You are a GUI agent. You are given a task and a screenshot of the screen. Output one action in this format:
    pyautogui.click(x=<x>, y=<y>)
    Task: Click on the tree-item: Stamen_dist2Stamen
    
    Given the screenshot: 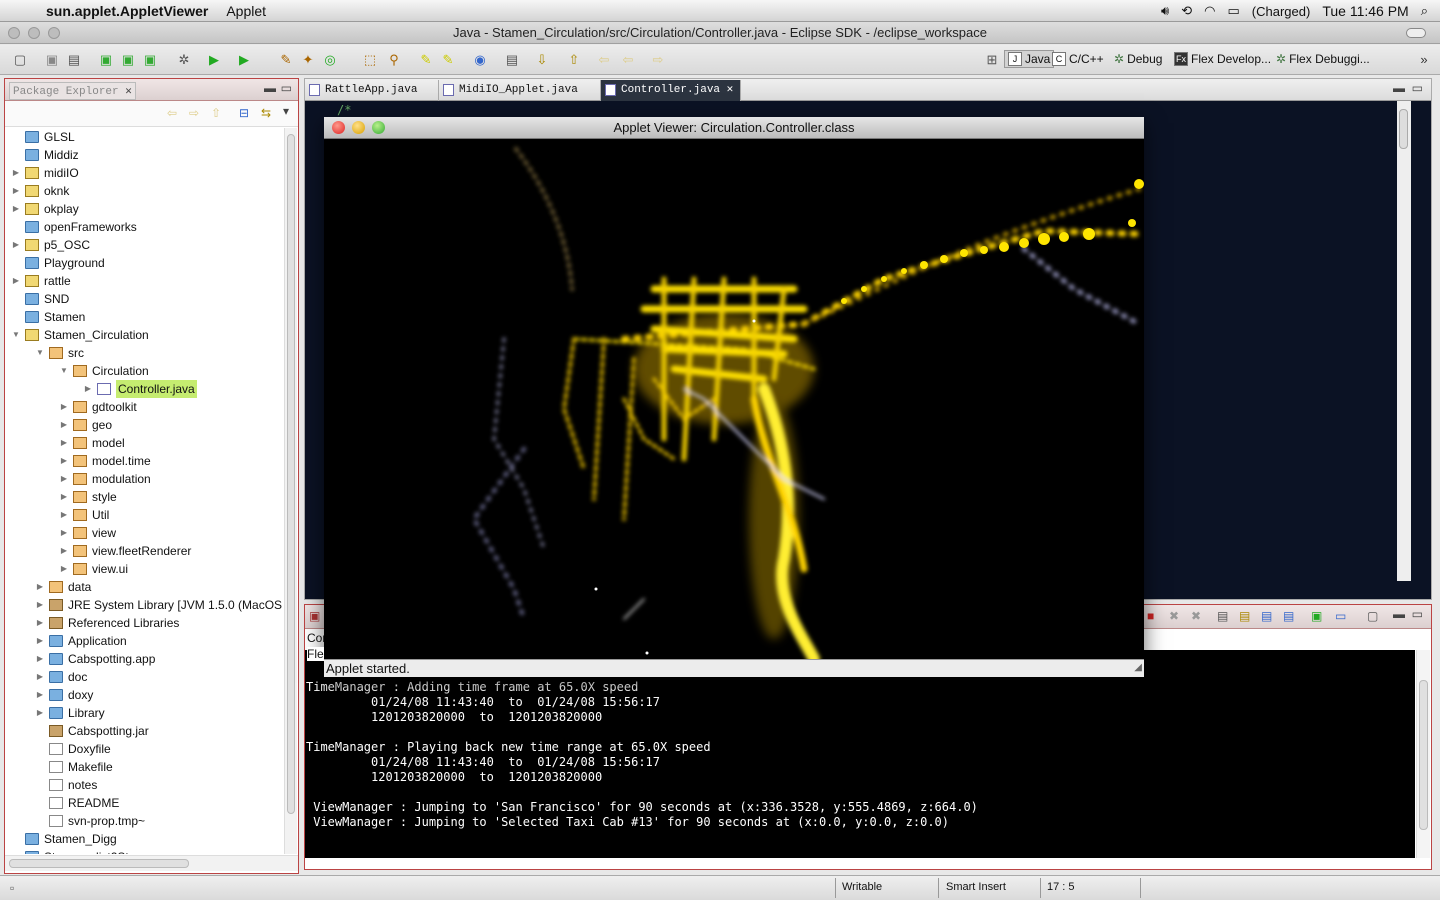 What is the action you would take?
    pyautogui.click(x=85, y=851)
    